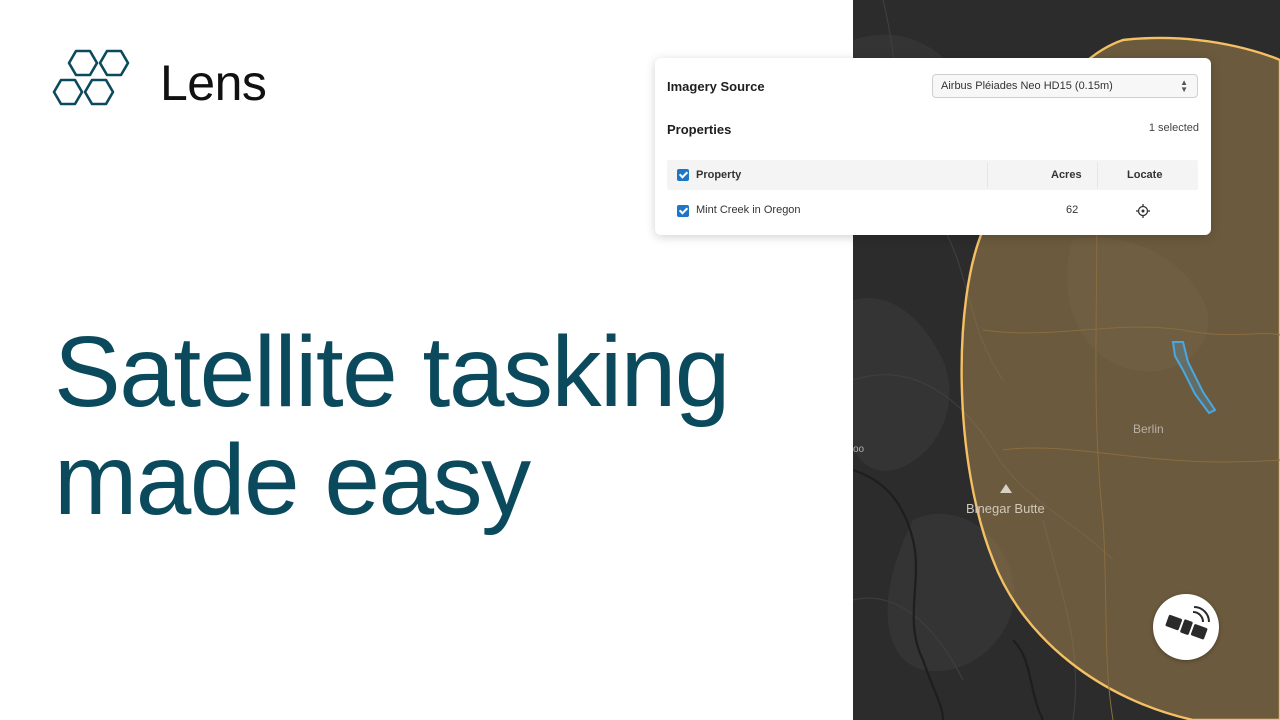  I want to click on imagery-source-select: Airbus Pléiades Neo HD15 (0.15m) ▲ ▼, so click(1065, 86).